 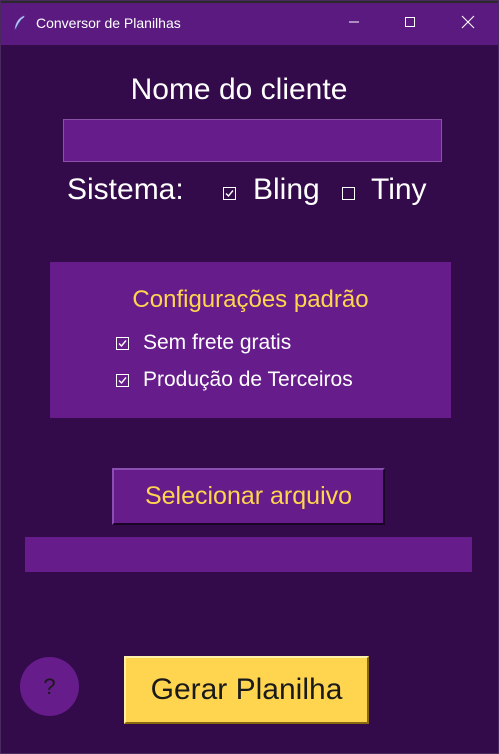 I want to click on tiny-label: Tiny, so click(x=399, y=190).